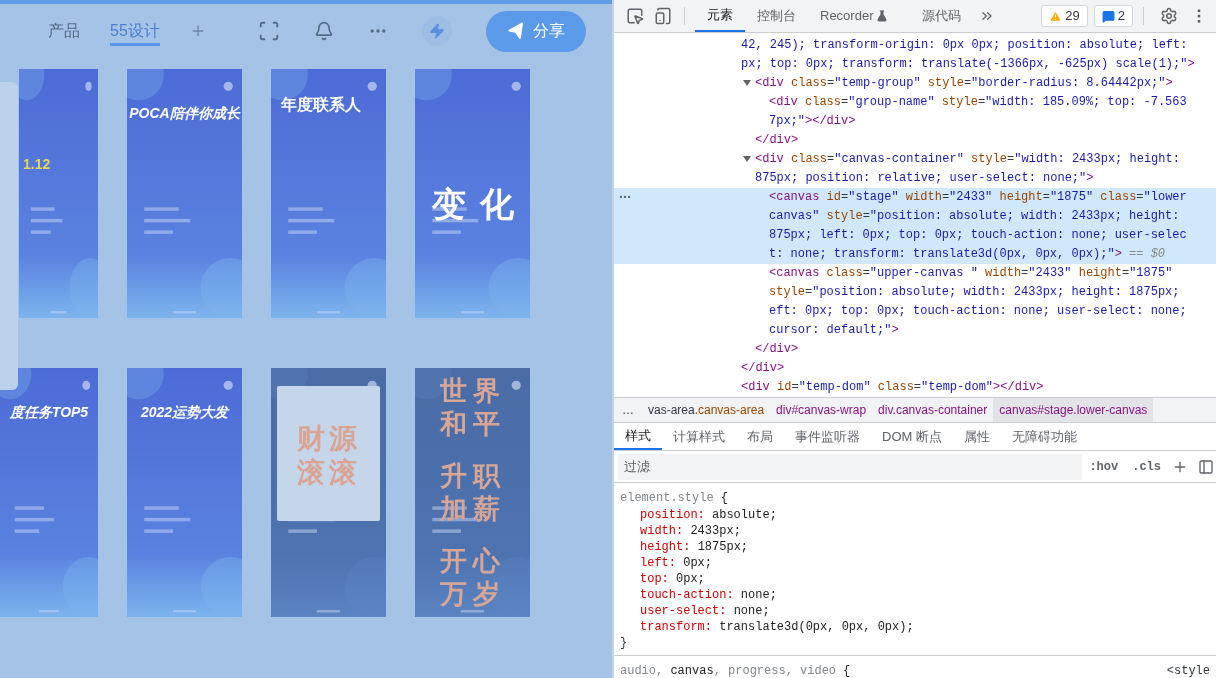  I want to click on frame-icon, so click(269, 31).